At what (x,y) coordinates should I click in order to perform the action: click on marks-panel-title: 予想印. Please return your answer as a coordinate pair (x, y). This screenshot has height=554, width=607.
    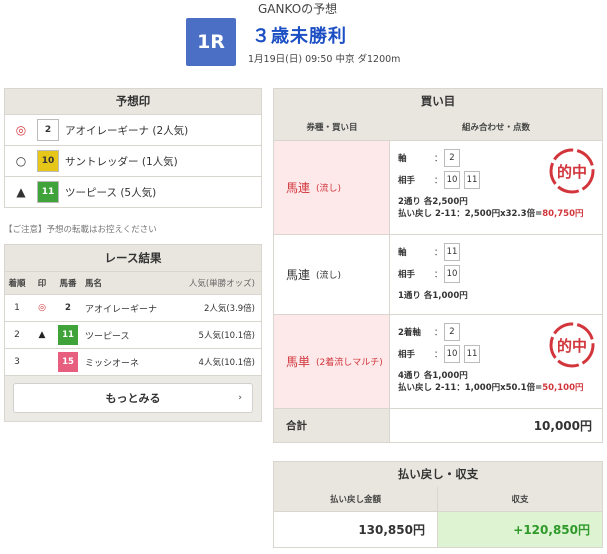
    Looking at the image, I should click on (133, 101).